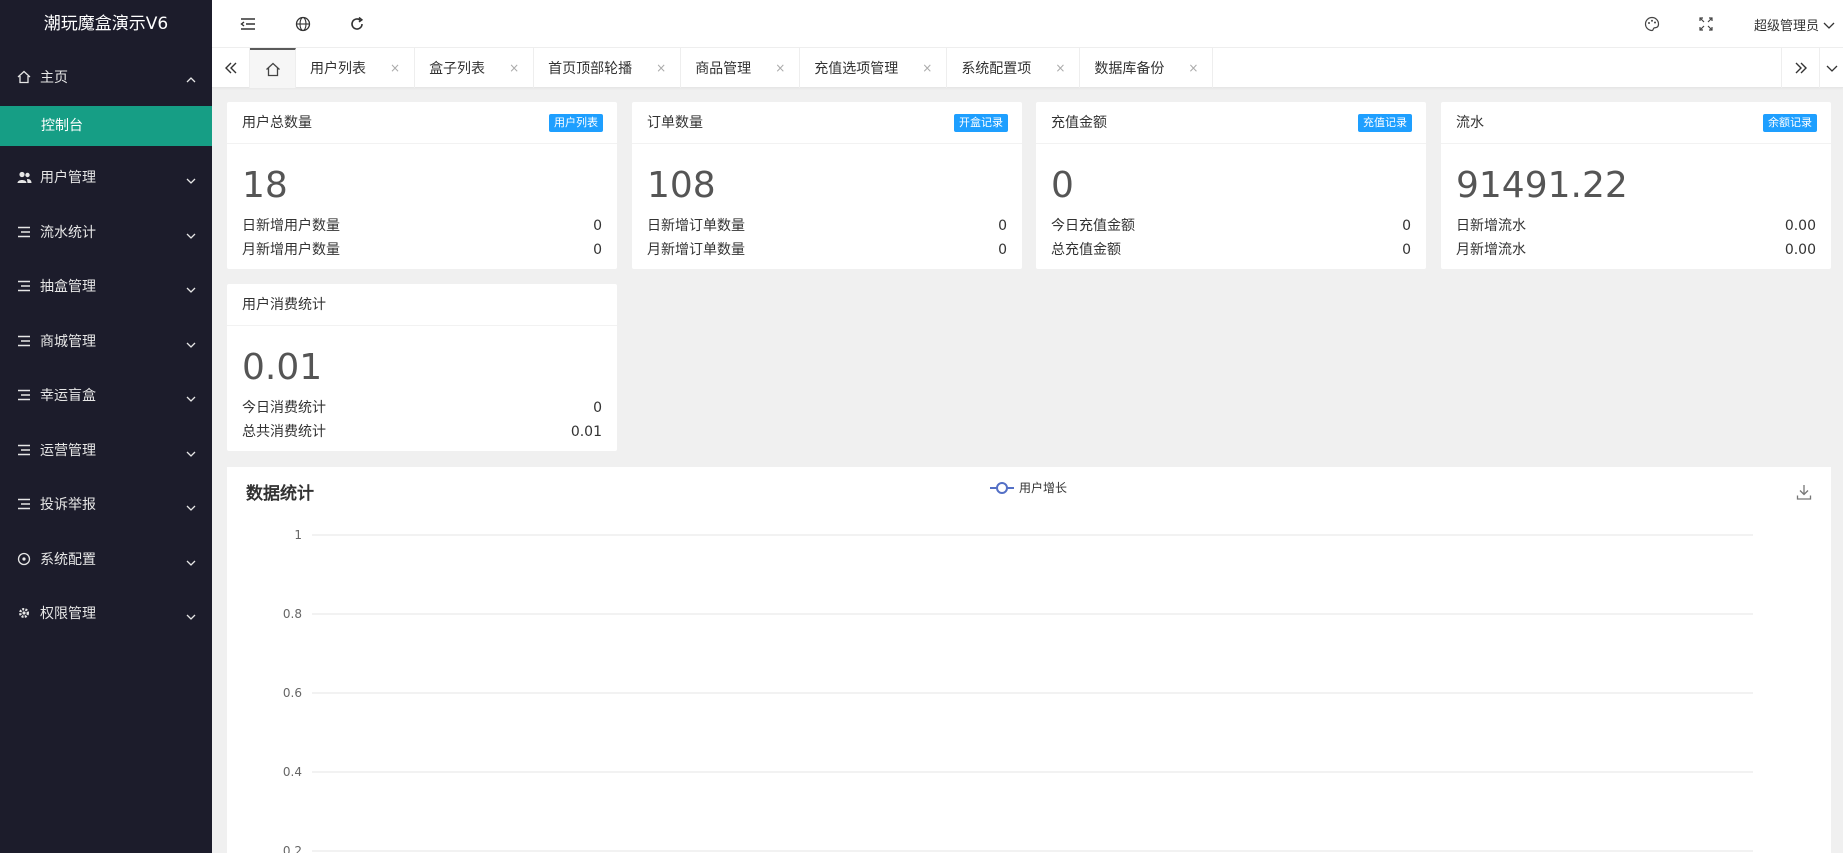 This screenshot has width=1843, height=853. What do you see at coordinates (1706, 24) in the screenshot?
I see `fullscreen-icon` at bounding box center [1706, 24].